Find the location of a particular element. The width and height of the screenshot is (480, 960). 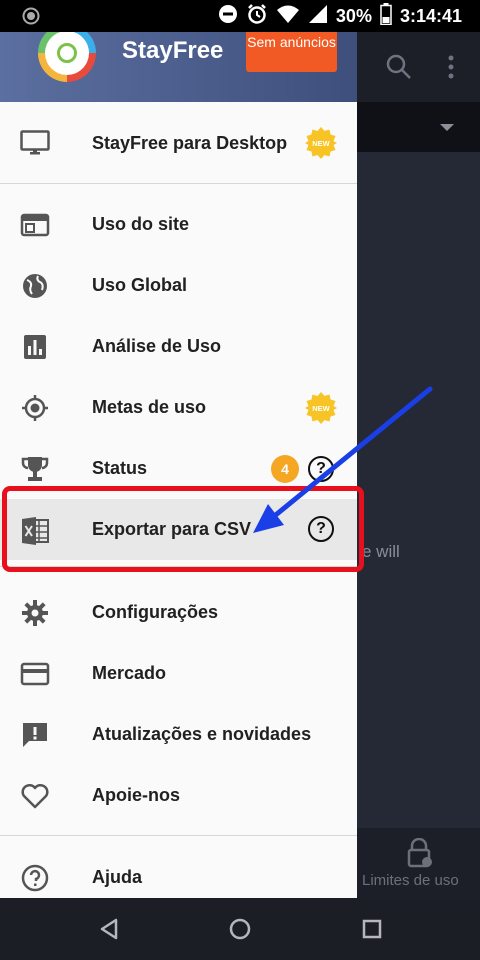

menu-item-usage-goals-label: Metas de uso is located at coordinates (149, 407).